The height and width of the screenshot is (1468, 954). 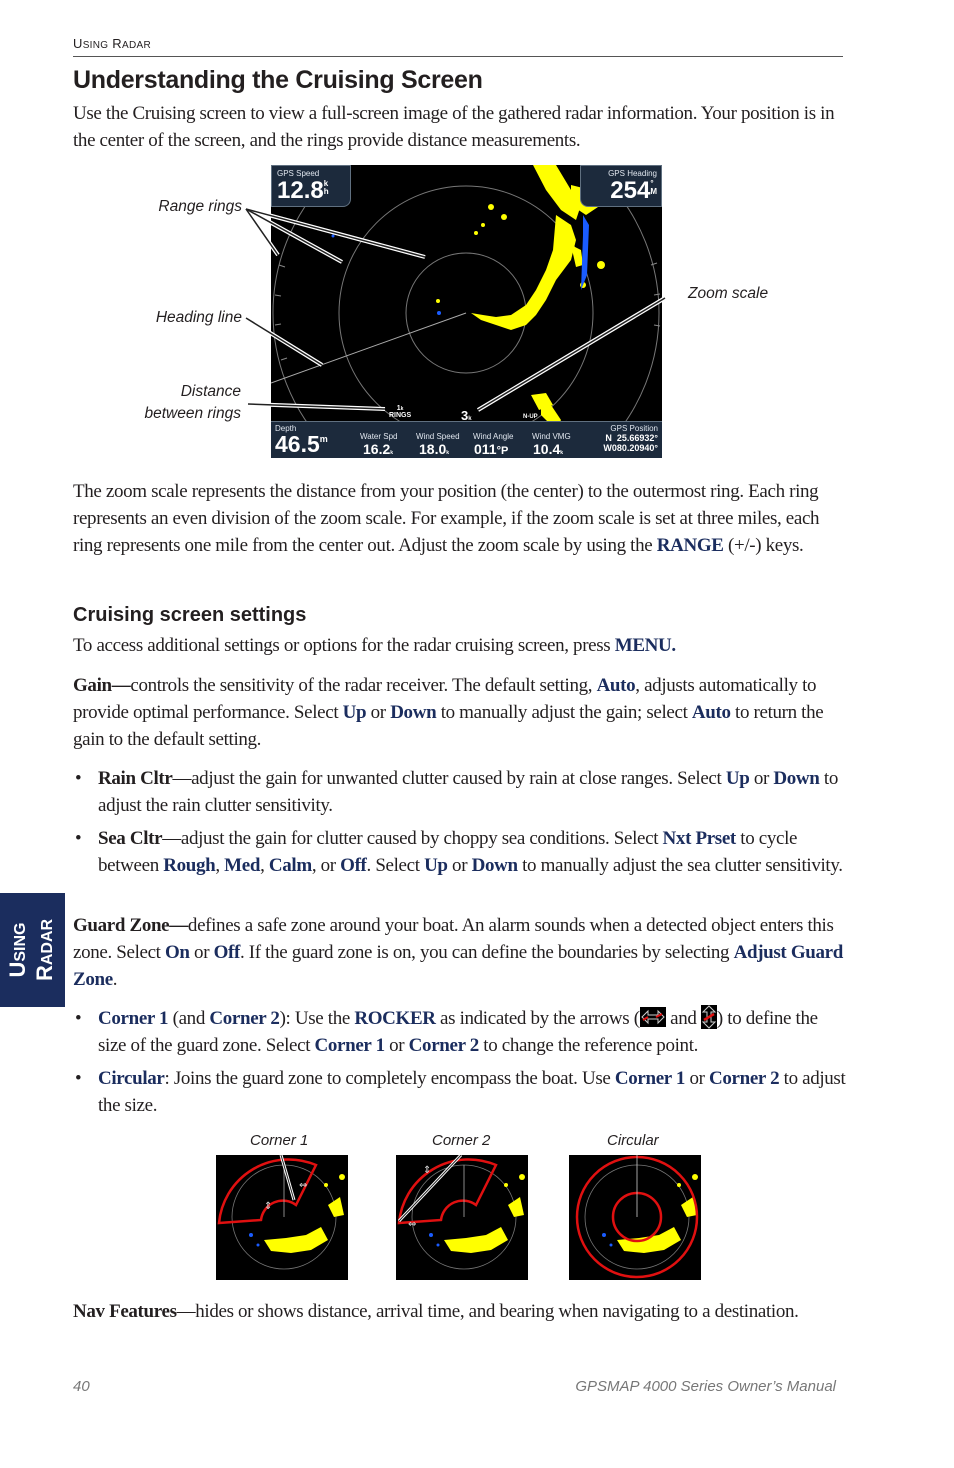 What do you see at coordinates (130, 838) in the screenshot?
I see `term-sea-cltr: Sea Cltr` at bounding box center [130, 838].